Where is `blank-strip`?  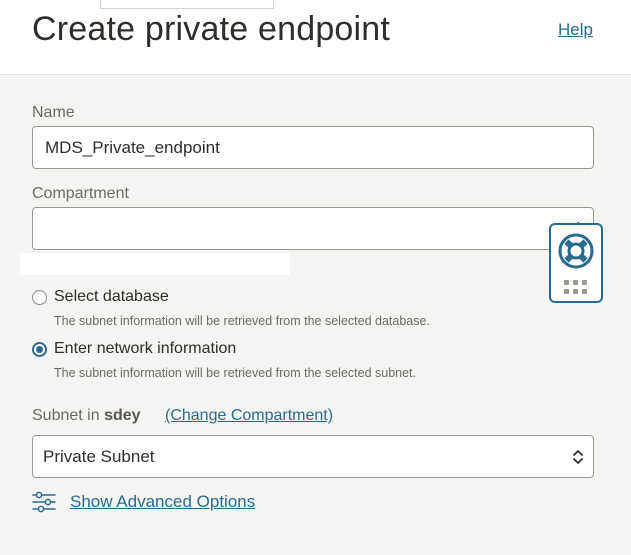 blank-strip is located at coordinates (155, 264).